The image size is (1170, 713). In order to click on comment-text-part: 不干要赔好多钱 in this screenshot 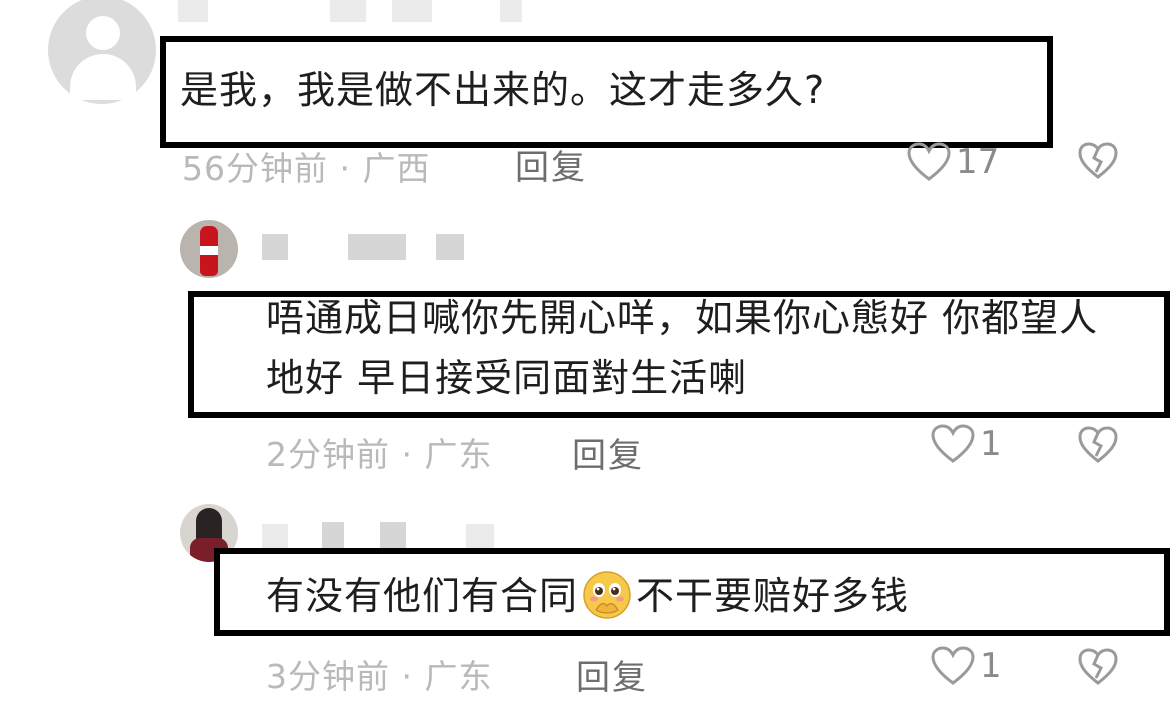, I will do `click(773, 596)`.